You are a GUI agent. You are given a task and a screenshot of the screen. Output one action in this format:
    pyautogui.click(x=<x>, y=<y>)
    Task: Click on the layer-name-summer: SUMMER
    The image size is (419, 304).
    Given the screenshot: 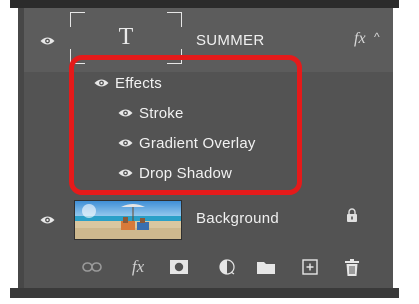 What is the action you would take?
    pyautogui.click(x=230, y=40)
    